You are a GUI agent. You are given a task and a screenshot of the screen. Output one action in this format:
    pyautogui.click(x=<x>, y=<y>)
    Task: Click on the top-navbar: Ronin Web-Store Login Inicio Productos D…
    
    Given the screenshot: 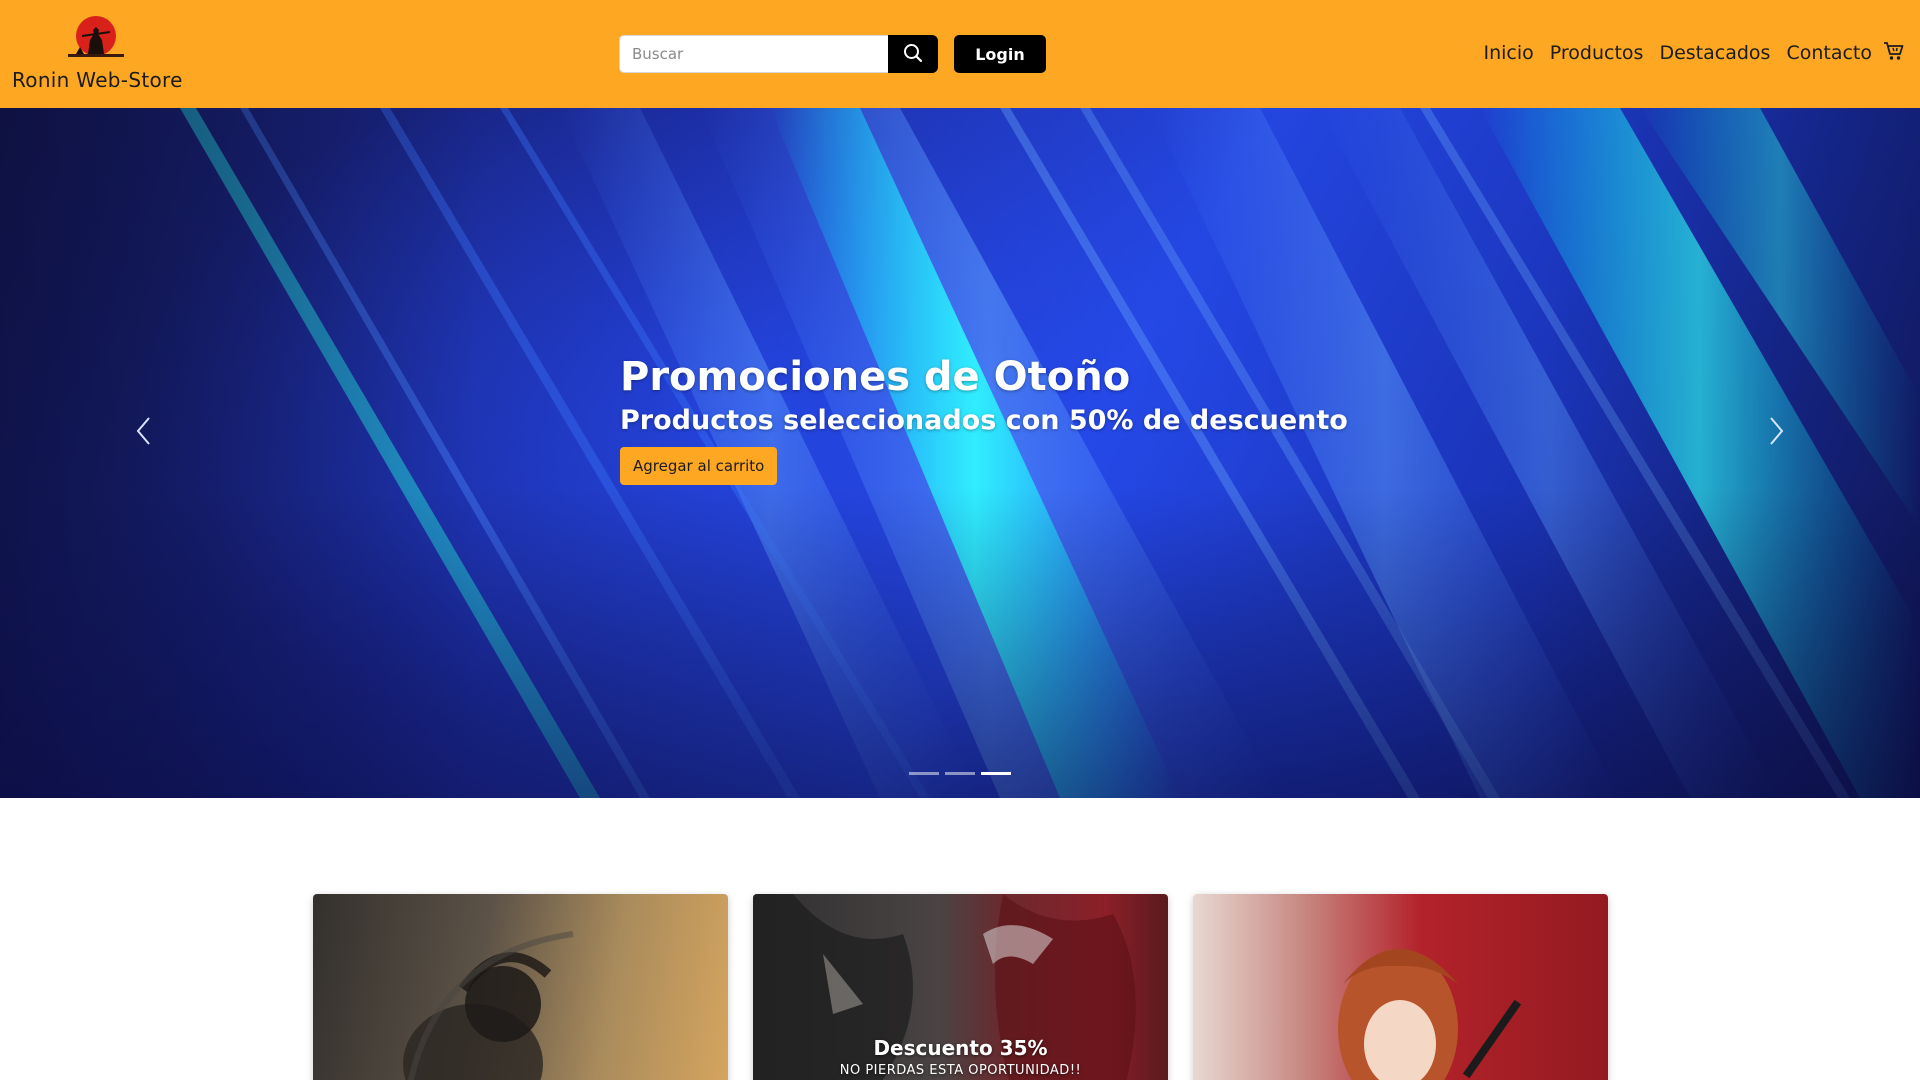 What is the action you would take?
    pyautogui.click(x=960, y=54)
    